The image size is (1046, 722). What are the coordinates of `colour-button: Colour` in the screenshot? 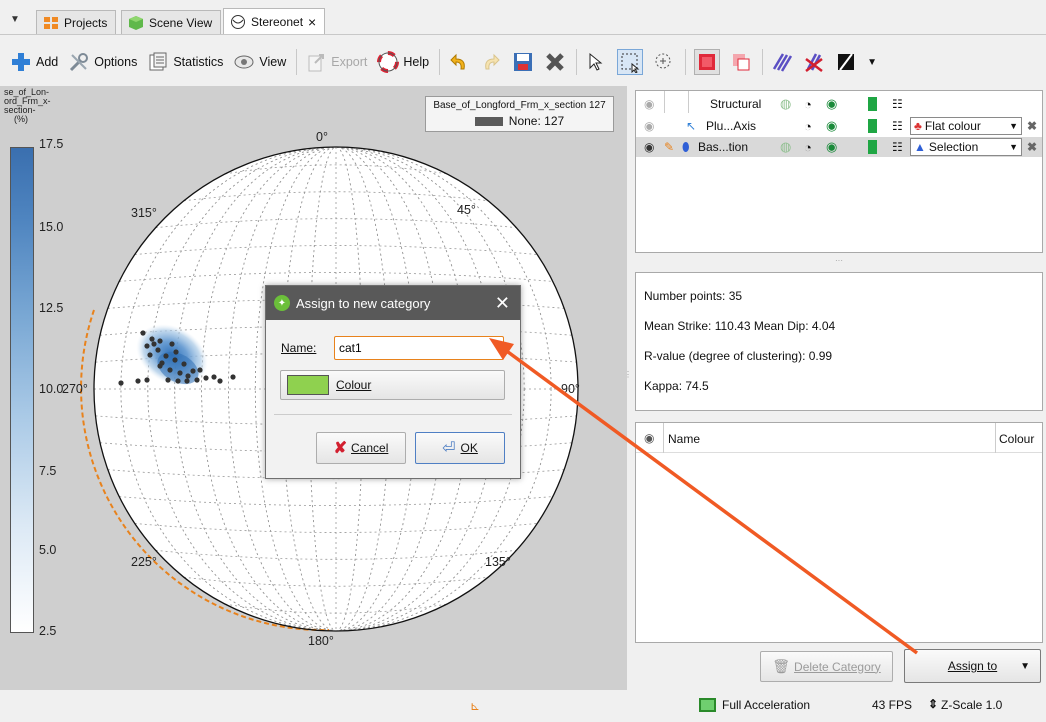 It's located at (392, 385).